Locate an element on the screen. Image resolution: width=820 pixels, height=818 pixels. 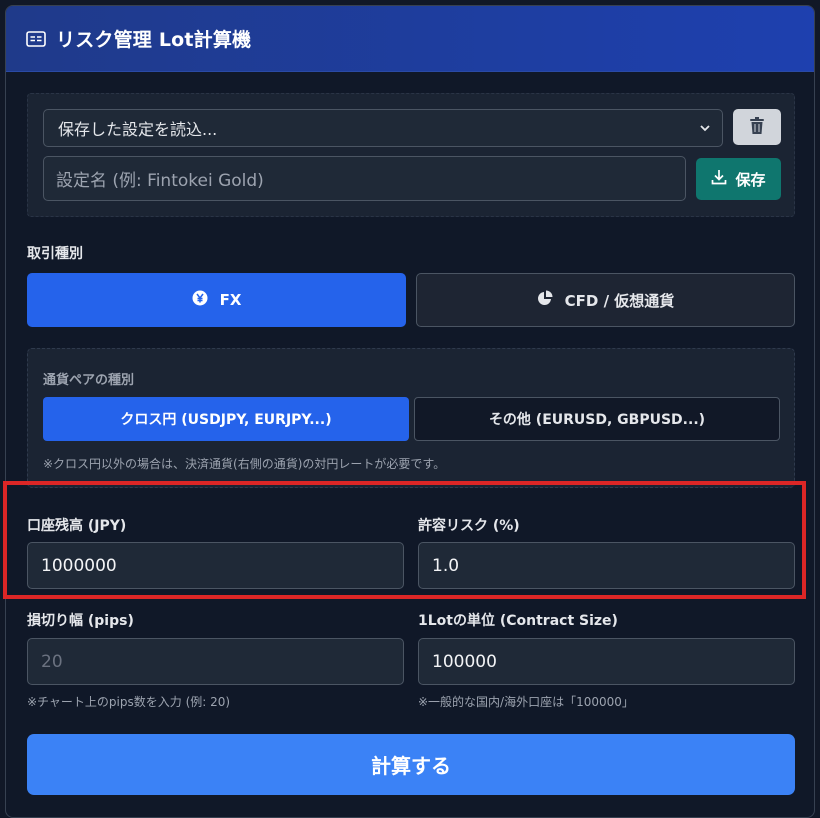
trade-type-fx-button: FX is located at coordinates (216, 300).